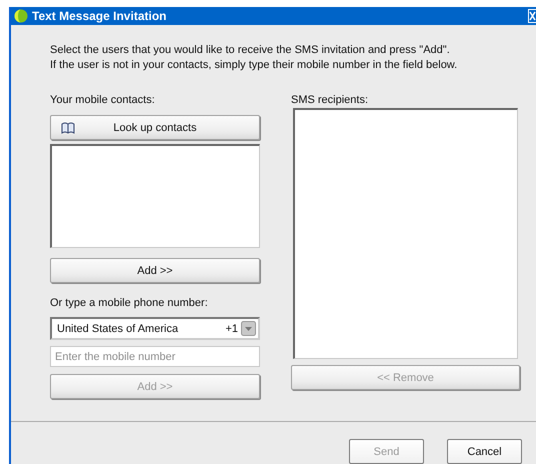  What do you see at coordinates (129, 303) in the screenshot?
I see `phone-number-label: Or type a mobile phone number:` at bounding box center [129, 303].